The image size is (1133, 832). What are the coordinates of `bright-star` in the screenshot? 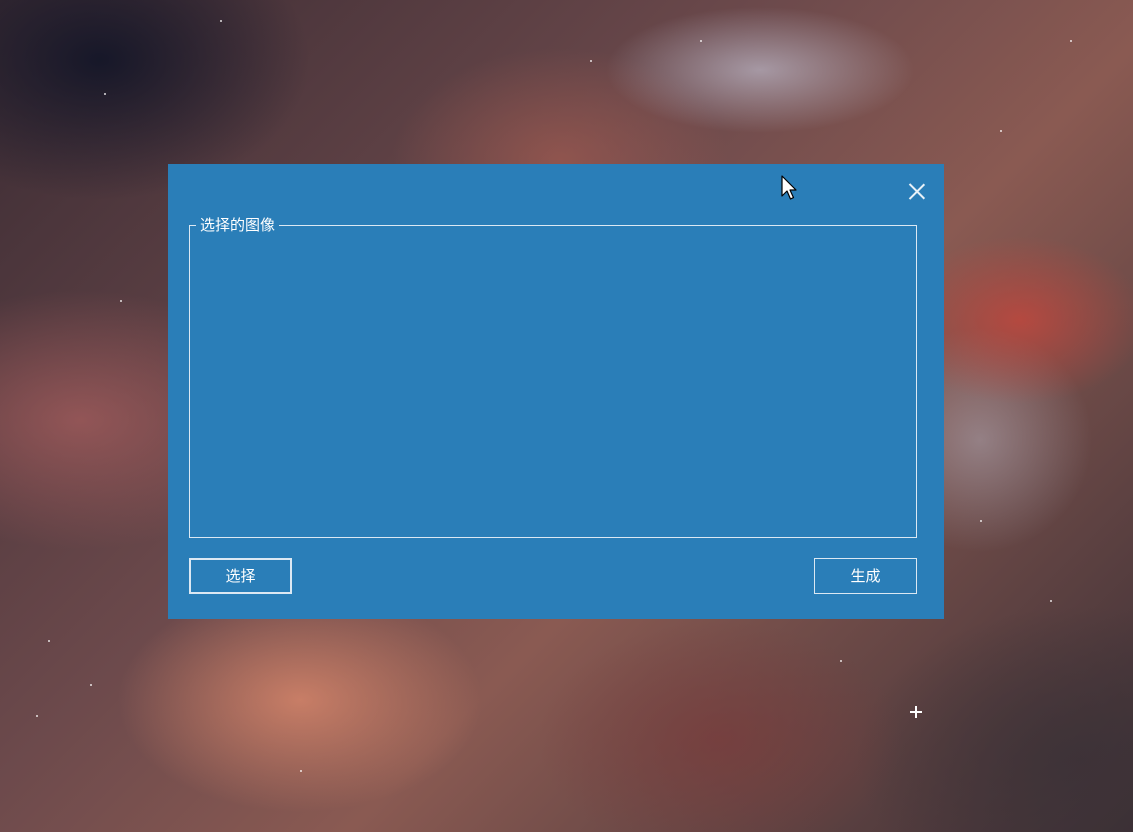 It's located at (916, 712).